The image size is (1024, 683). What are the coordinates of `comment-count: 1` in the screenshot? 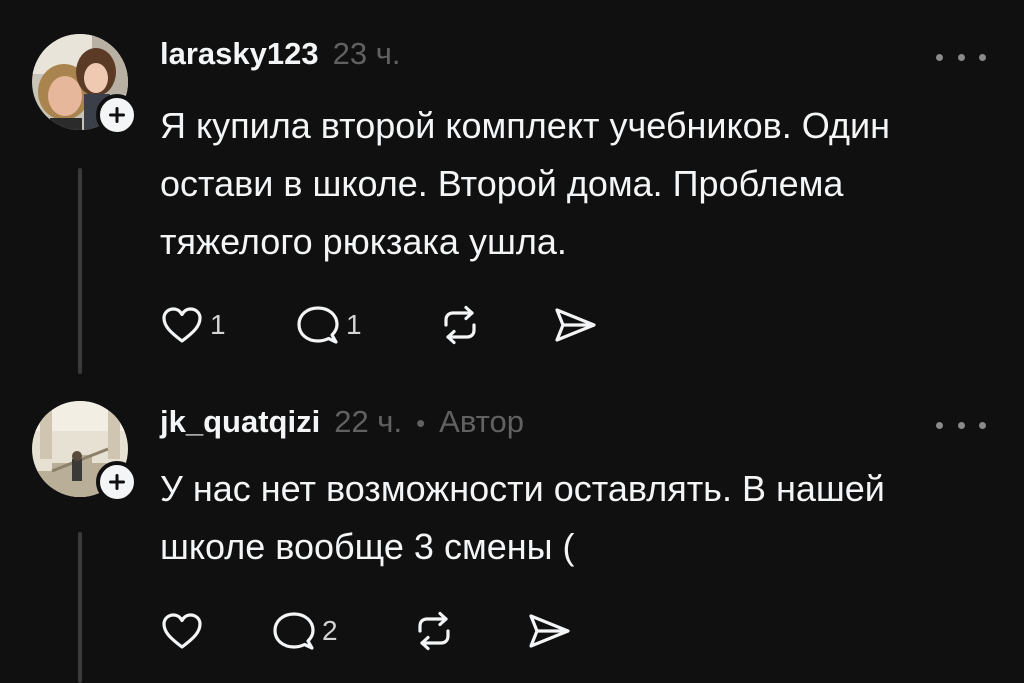 It's located at (354, 324).